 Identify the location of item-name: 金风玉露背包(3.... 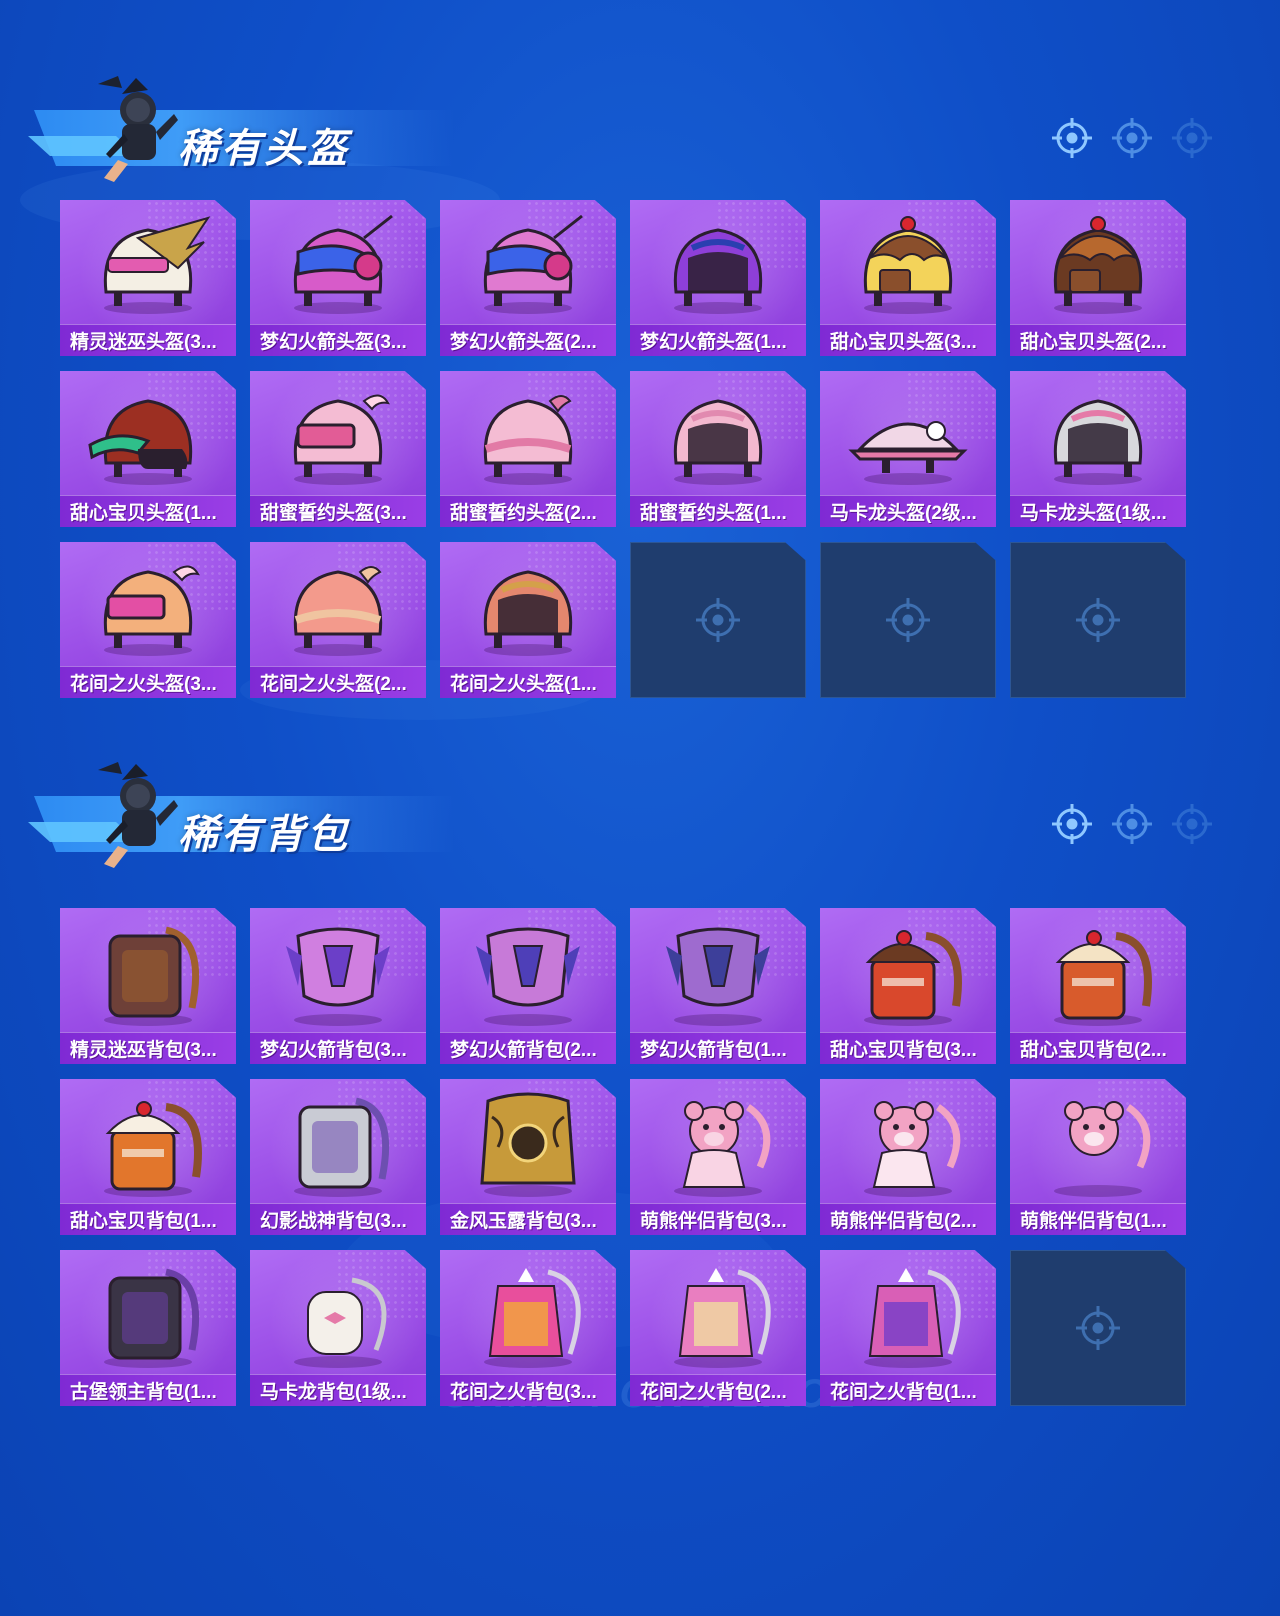
(523, 1221).